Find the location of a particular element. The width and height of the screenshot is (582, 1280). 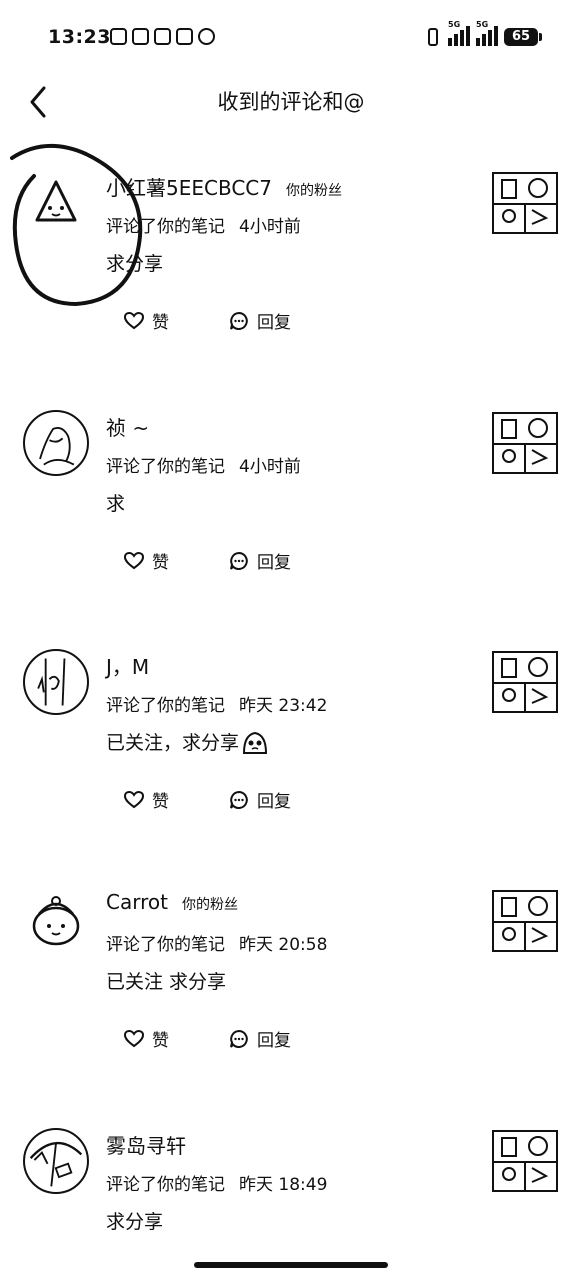

battery-icon: 65 is located at coordinates (523, 37).